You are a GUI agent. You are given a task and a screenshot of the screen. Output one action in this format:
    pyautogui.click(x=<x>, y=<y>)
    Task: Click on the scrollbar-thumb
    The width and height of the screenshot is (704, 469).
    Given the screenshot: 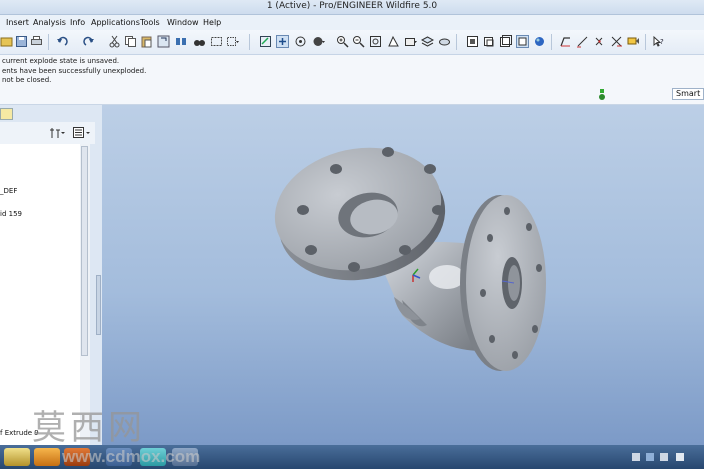 What is the action you would take?
    pyautogui.click(x=84, y=251)
    